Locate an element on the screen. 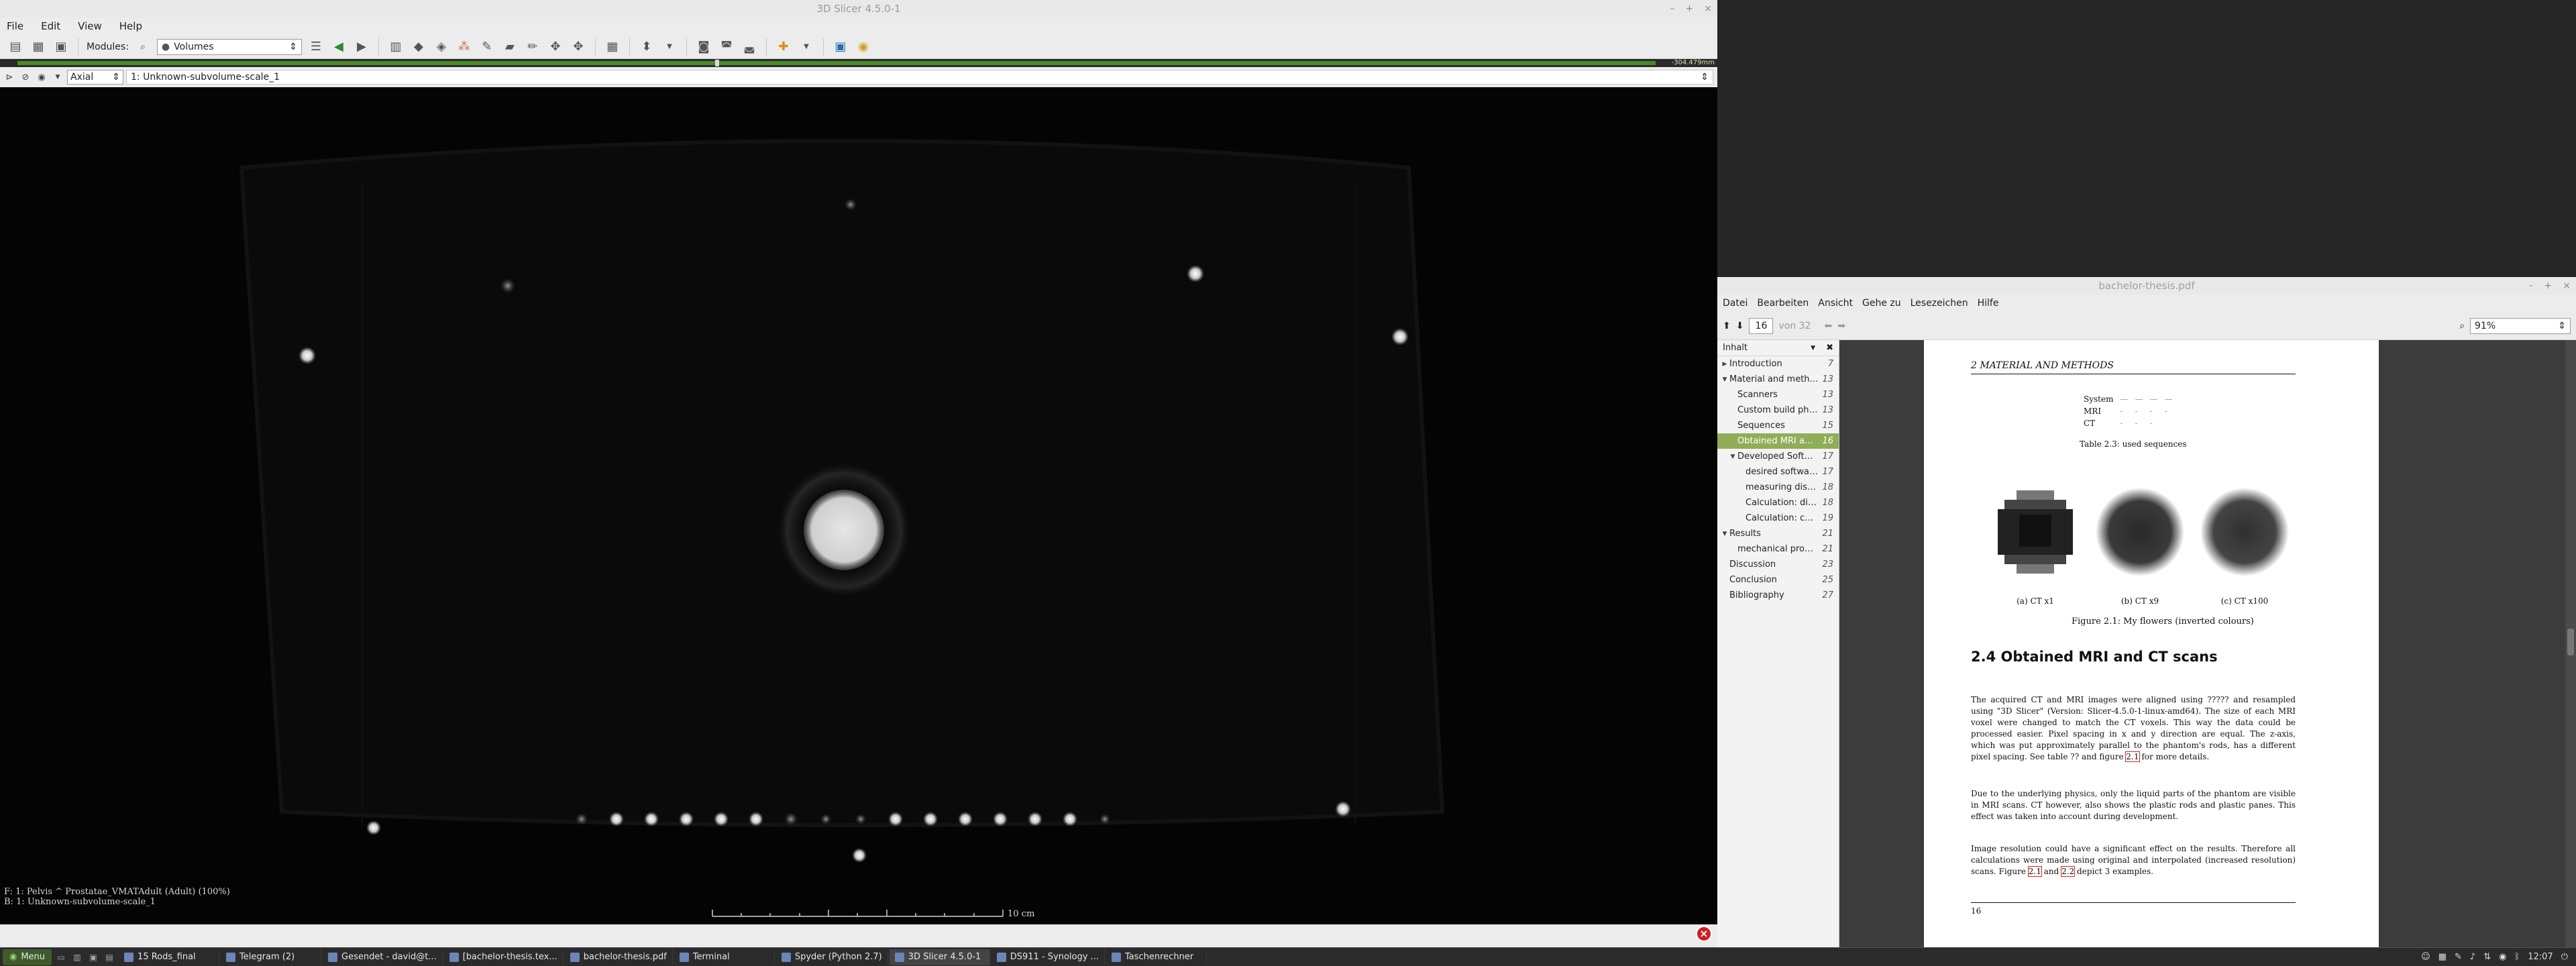  menu-gehe-zu: Gehe zu is located at coordinates (1881, 303).